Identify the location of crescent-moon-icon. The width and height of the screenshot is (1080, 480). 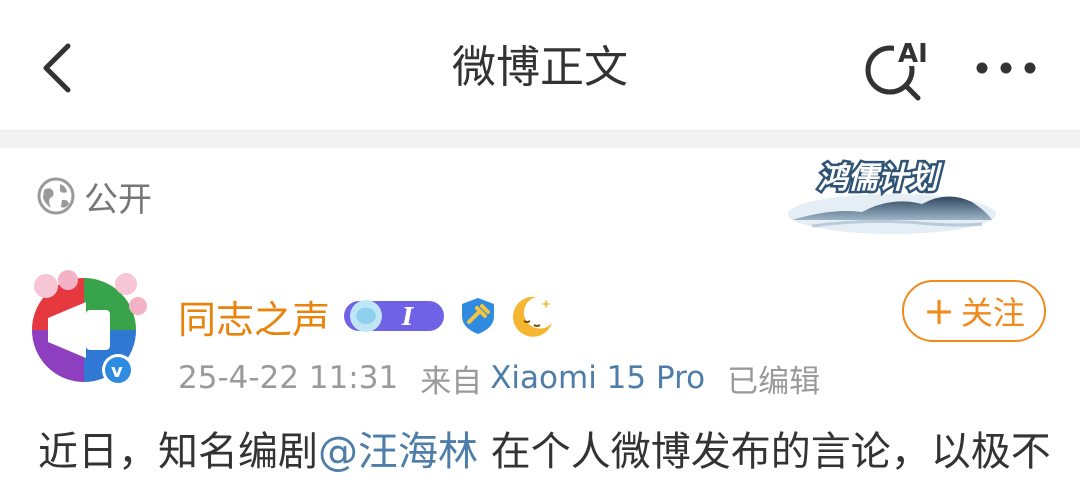
(533, 316).